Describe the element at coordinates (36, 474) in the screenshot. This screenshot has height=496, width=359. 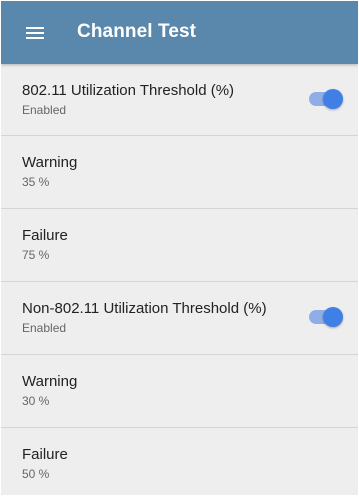
I see `setting-value: 50 %` at that location.